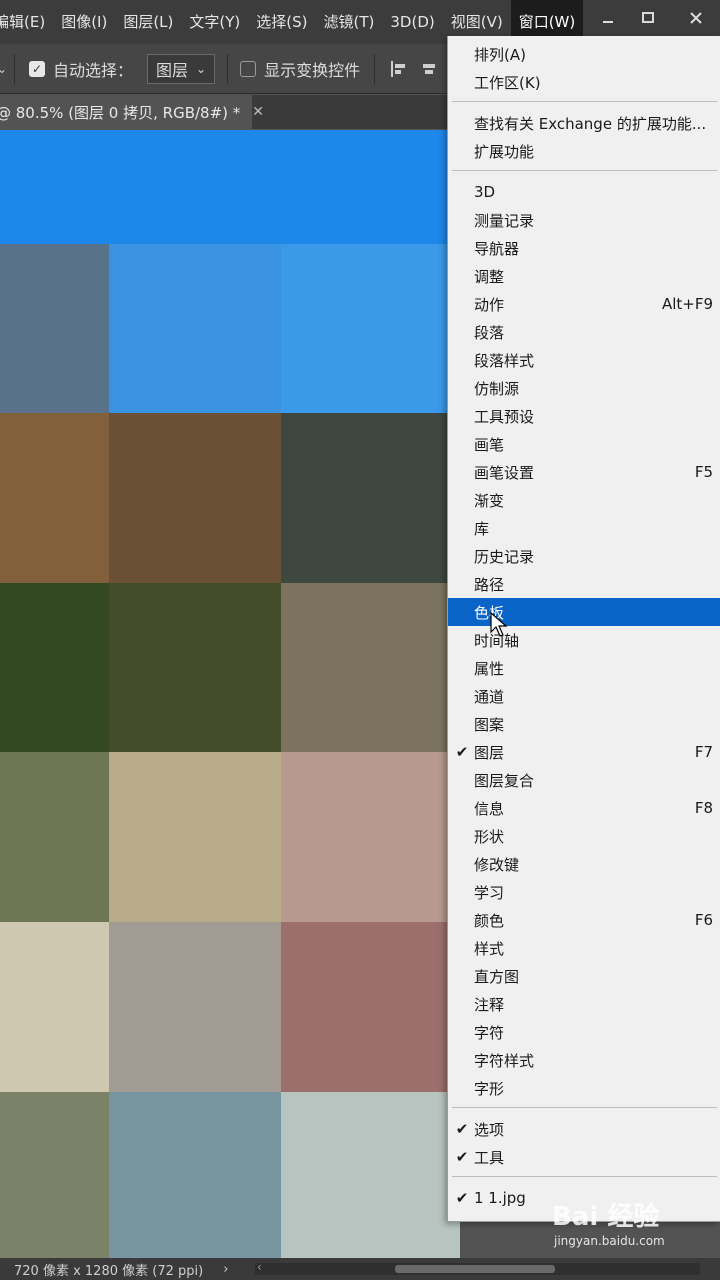  Describe the element at coordinates (489, 444) in the screenshot. I see `menu-item-label: 画笔` at that location.